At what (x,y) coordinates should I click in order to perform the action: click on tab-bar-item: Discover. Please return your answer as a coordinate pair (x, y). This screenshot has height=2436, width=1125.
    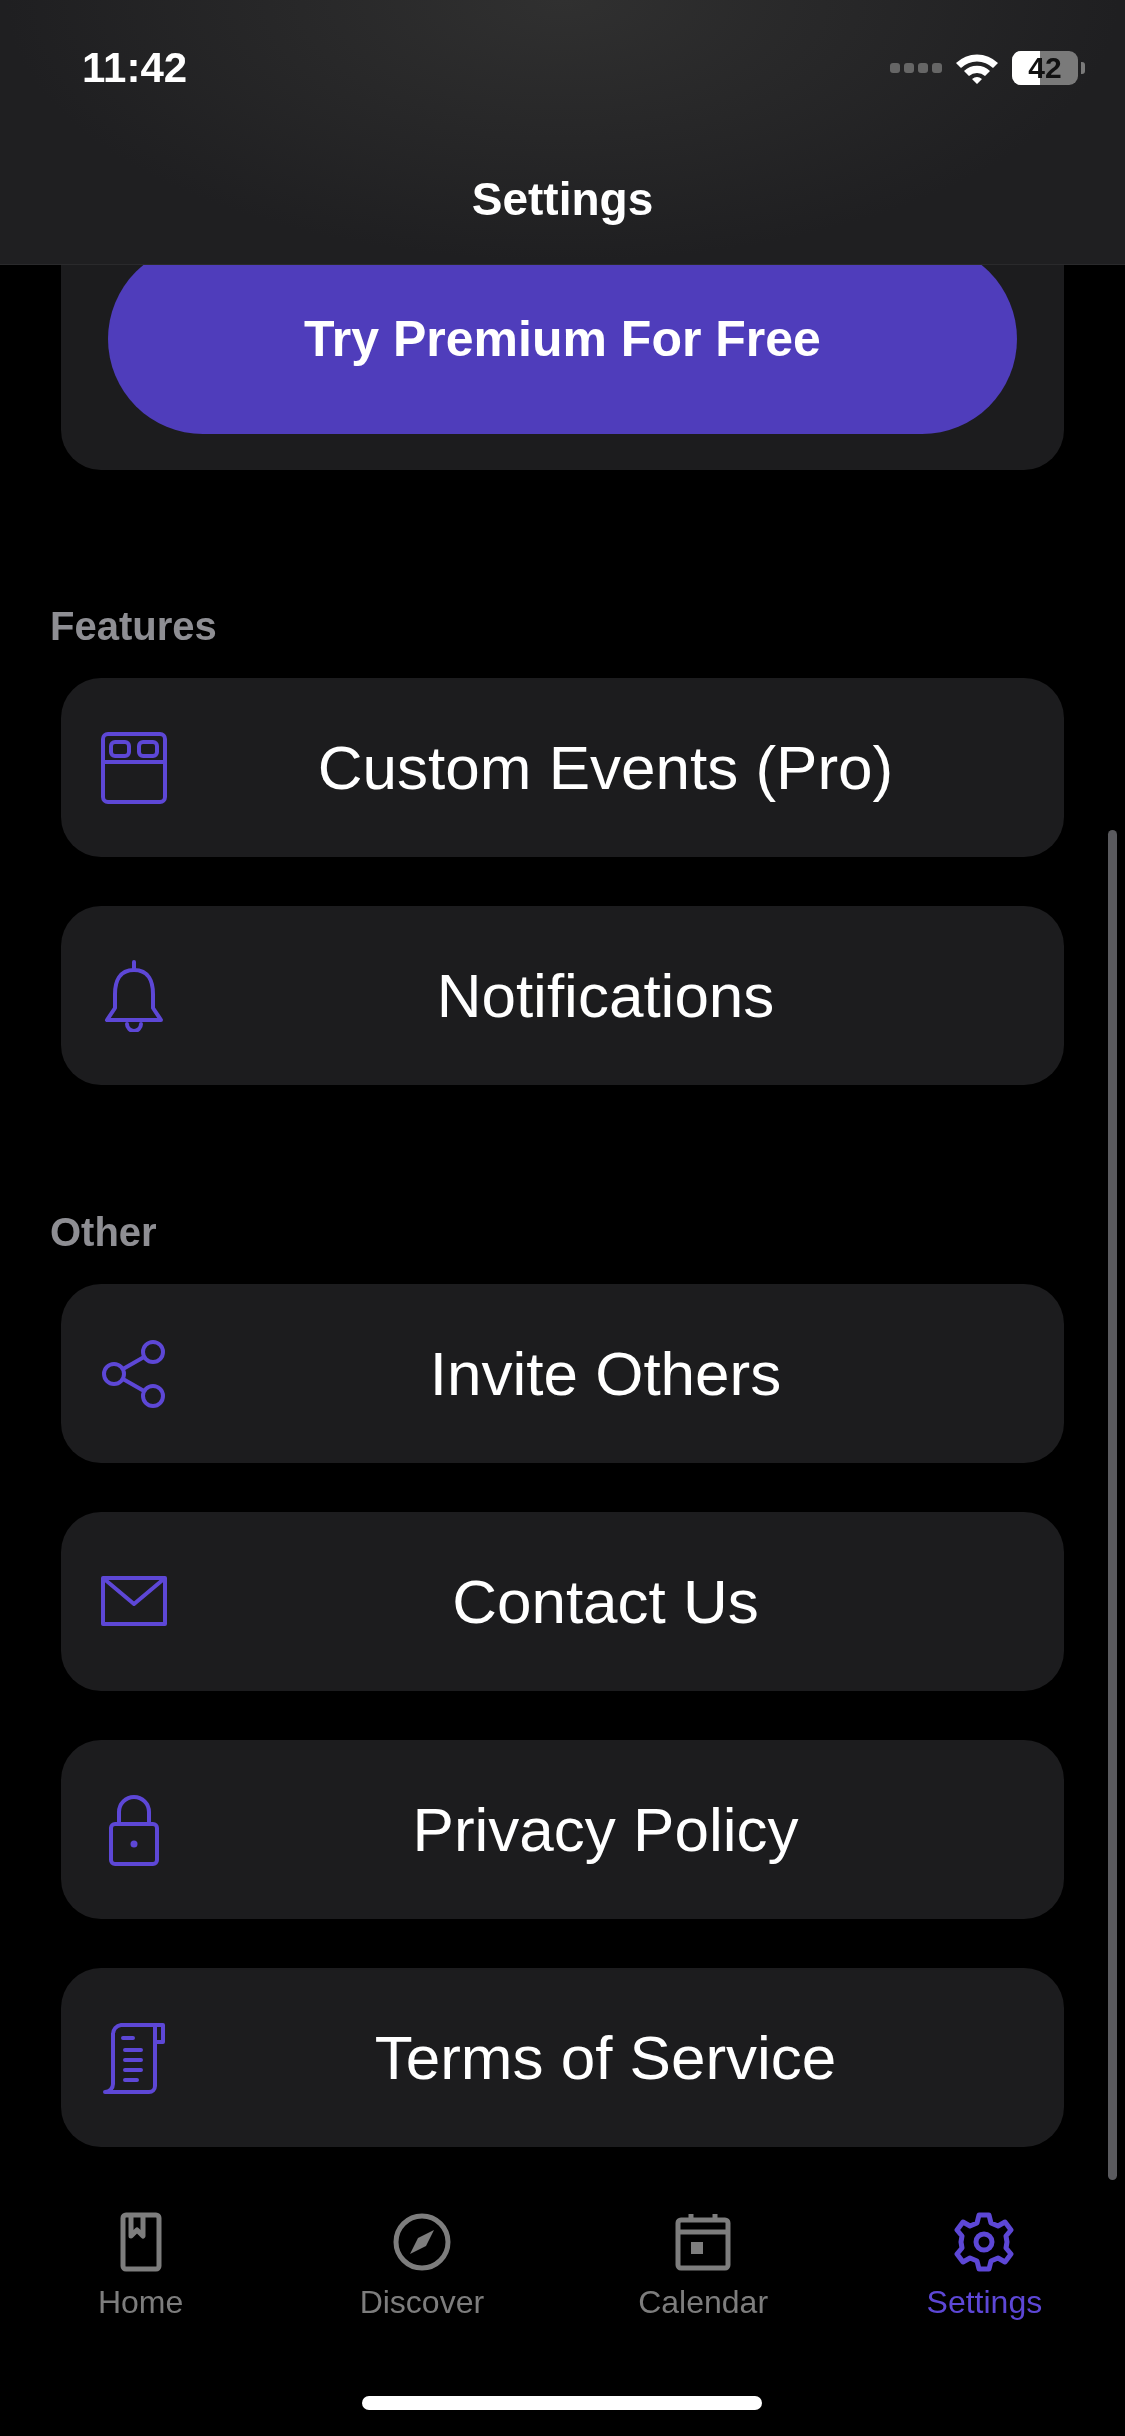
    Looking at the image, I should click on (422, 2251).